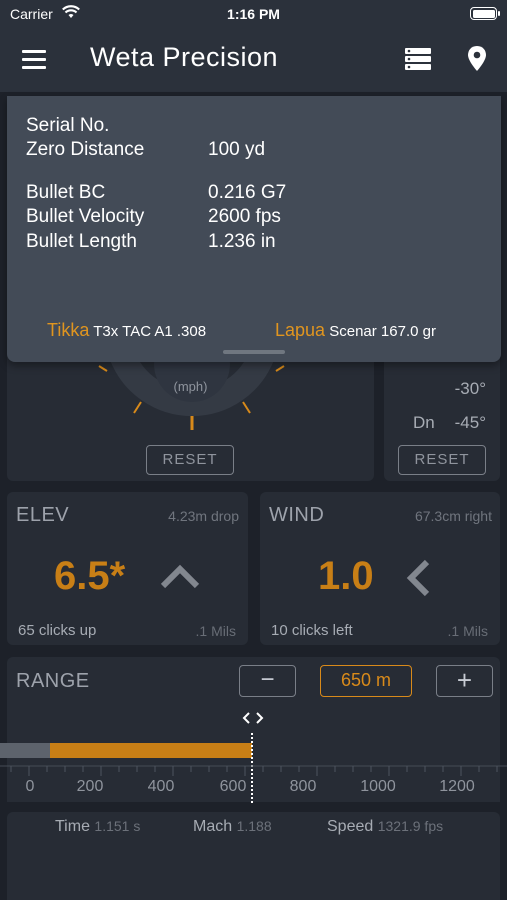 The image size is (507, 900). Describe the element at coordinates (242, 241) in the screenshot. I see `bullet-length-value: 1.236 in` at that location.